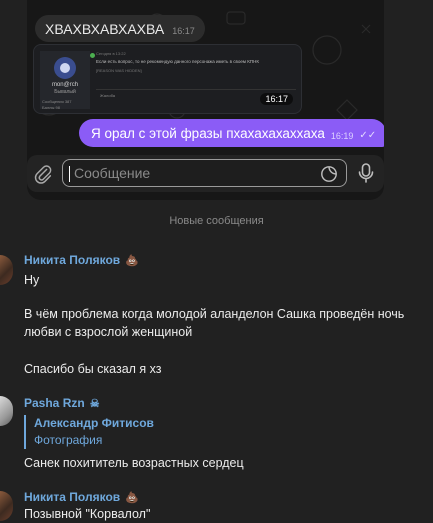 Image resolution: width=433 pixels, height=523 pixels. I want to click on message-text: Спасибо бы сказал я хз, so click(93, 369).